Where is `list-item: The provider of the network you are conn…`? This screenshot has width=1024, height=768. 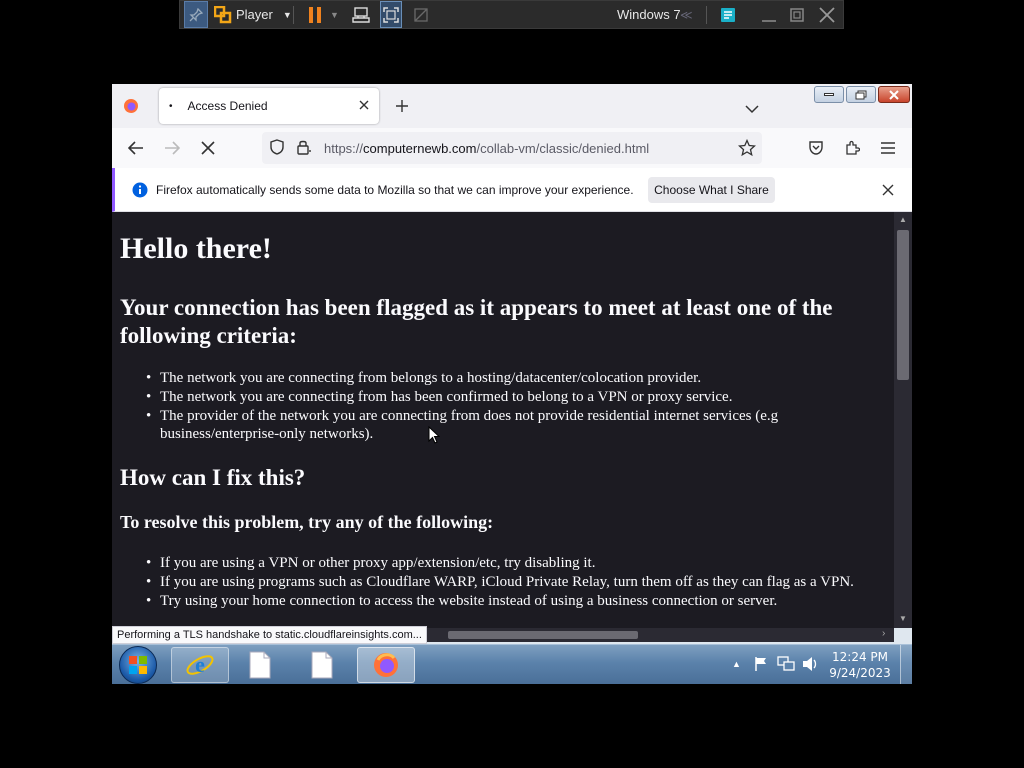 list-item: The provider of the network you are conn… is located at coordinates (503, 425).